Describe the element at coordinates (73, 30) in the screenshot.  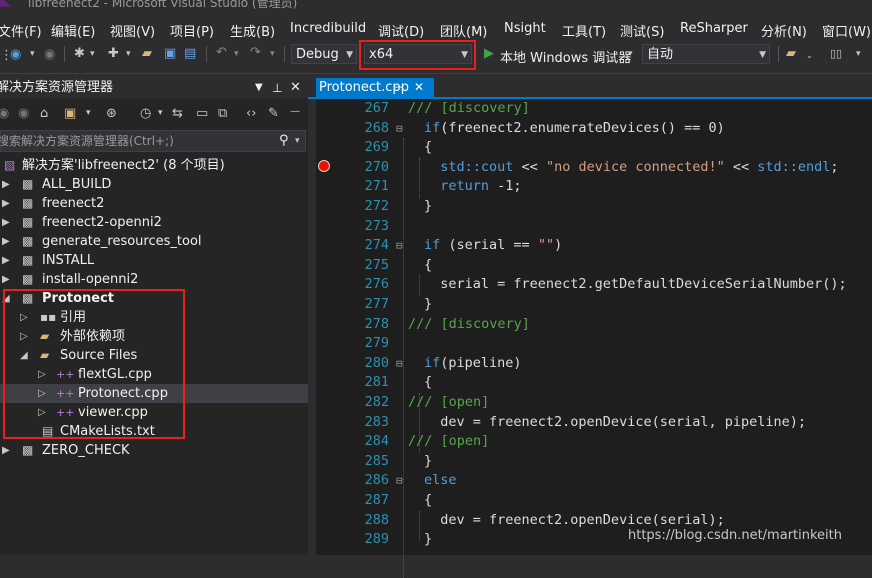
I see `menu-edit: 编辑(E)` at that location.